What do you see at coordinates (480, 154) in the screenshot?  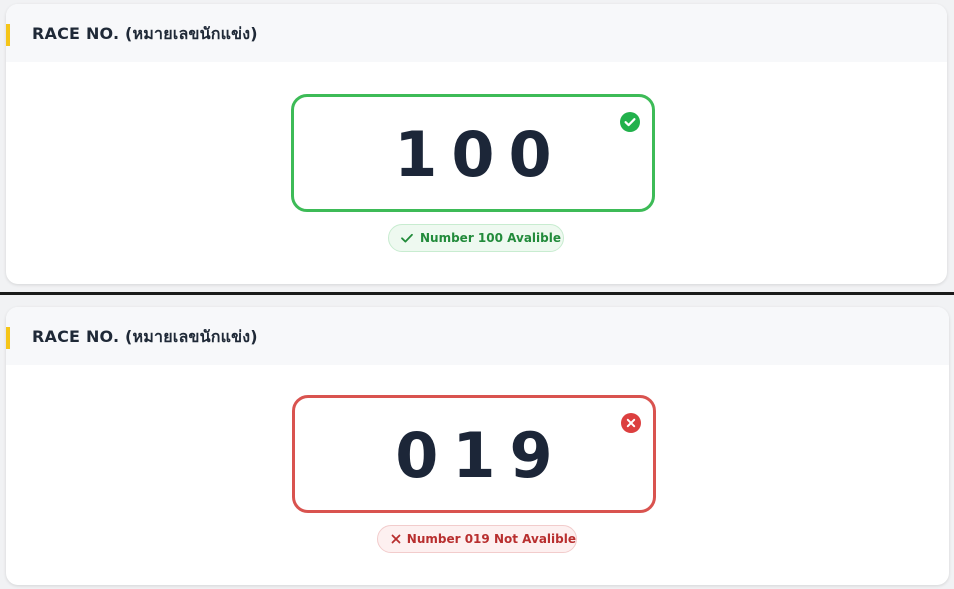 I see `race-number-value: 100` at bounding box center [480, 154].